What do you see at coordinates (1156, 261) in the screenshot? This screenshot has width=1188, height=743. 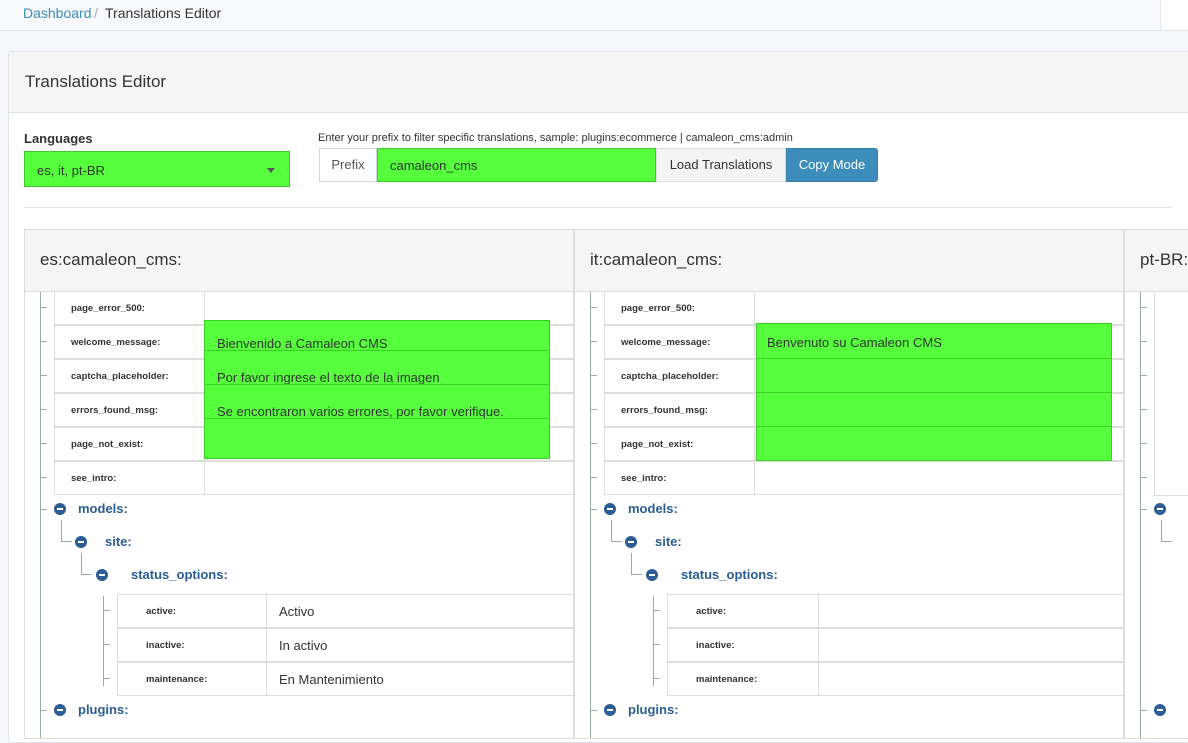 I see `column-header: pt-BR:camaleon_cms:` at bounding box center [1156, 261].